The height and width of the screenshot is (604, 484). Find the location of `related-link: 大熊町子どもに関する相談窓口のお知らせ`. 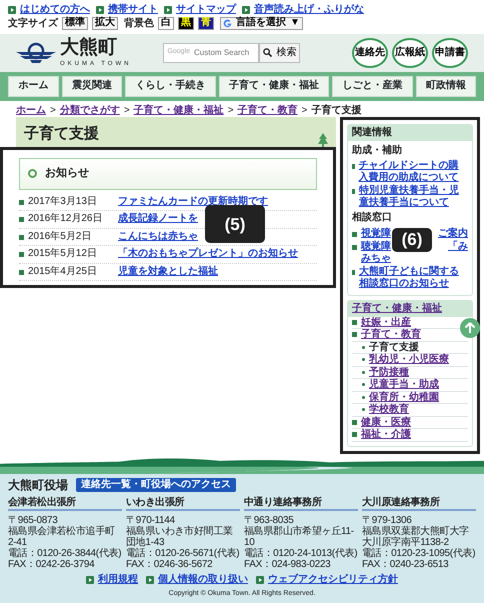

related-link: 大熊町子どもに関する相談窓口のお知らせ is located at coordinates (413, 277).